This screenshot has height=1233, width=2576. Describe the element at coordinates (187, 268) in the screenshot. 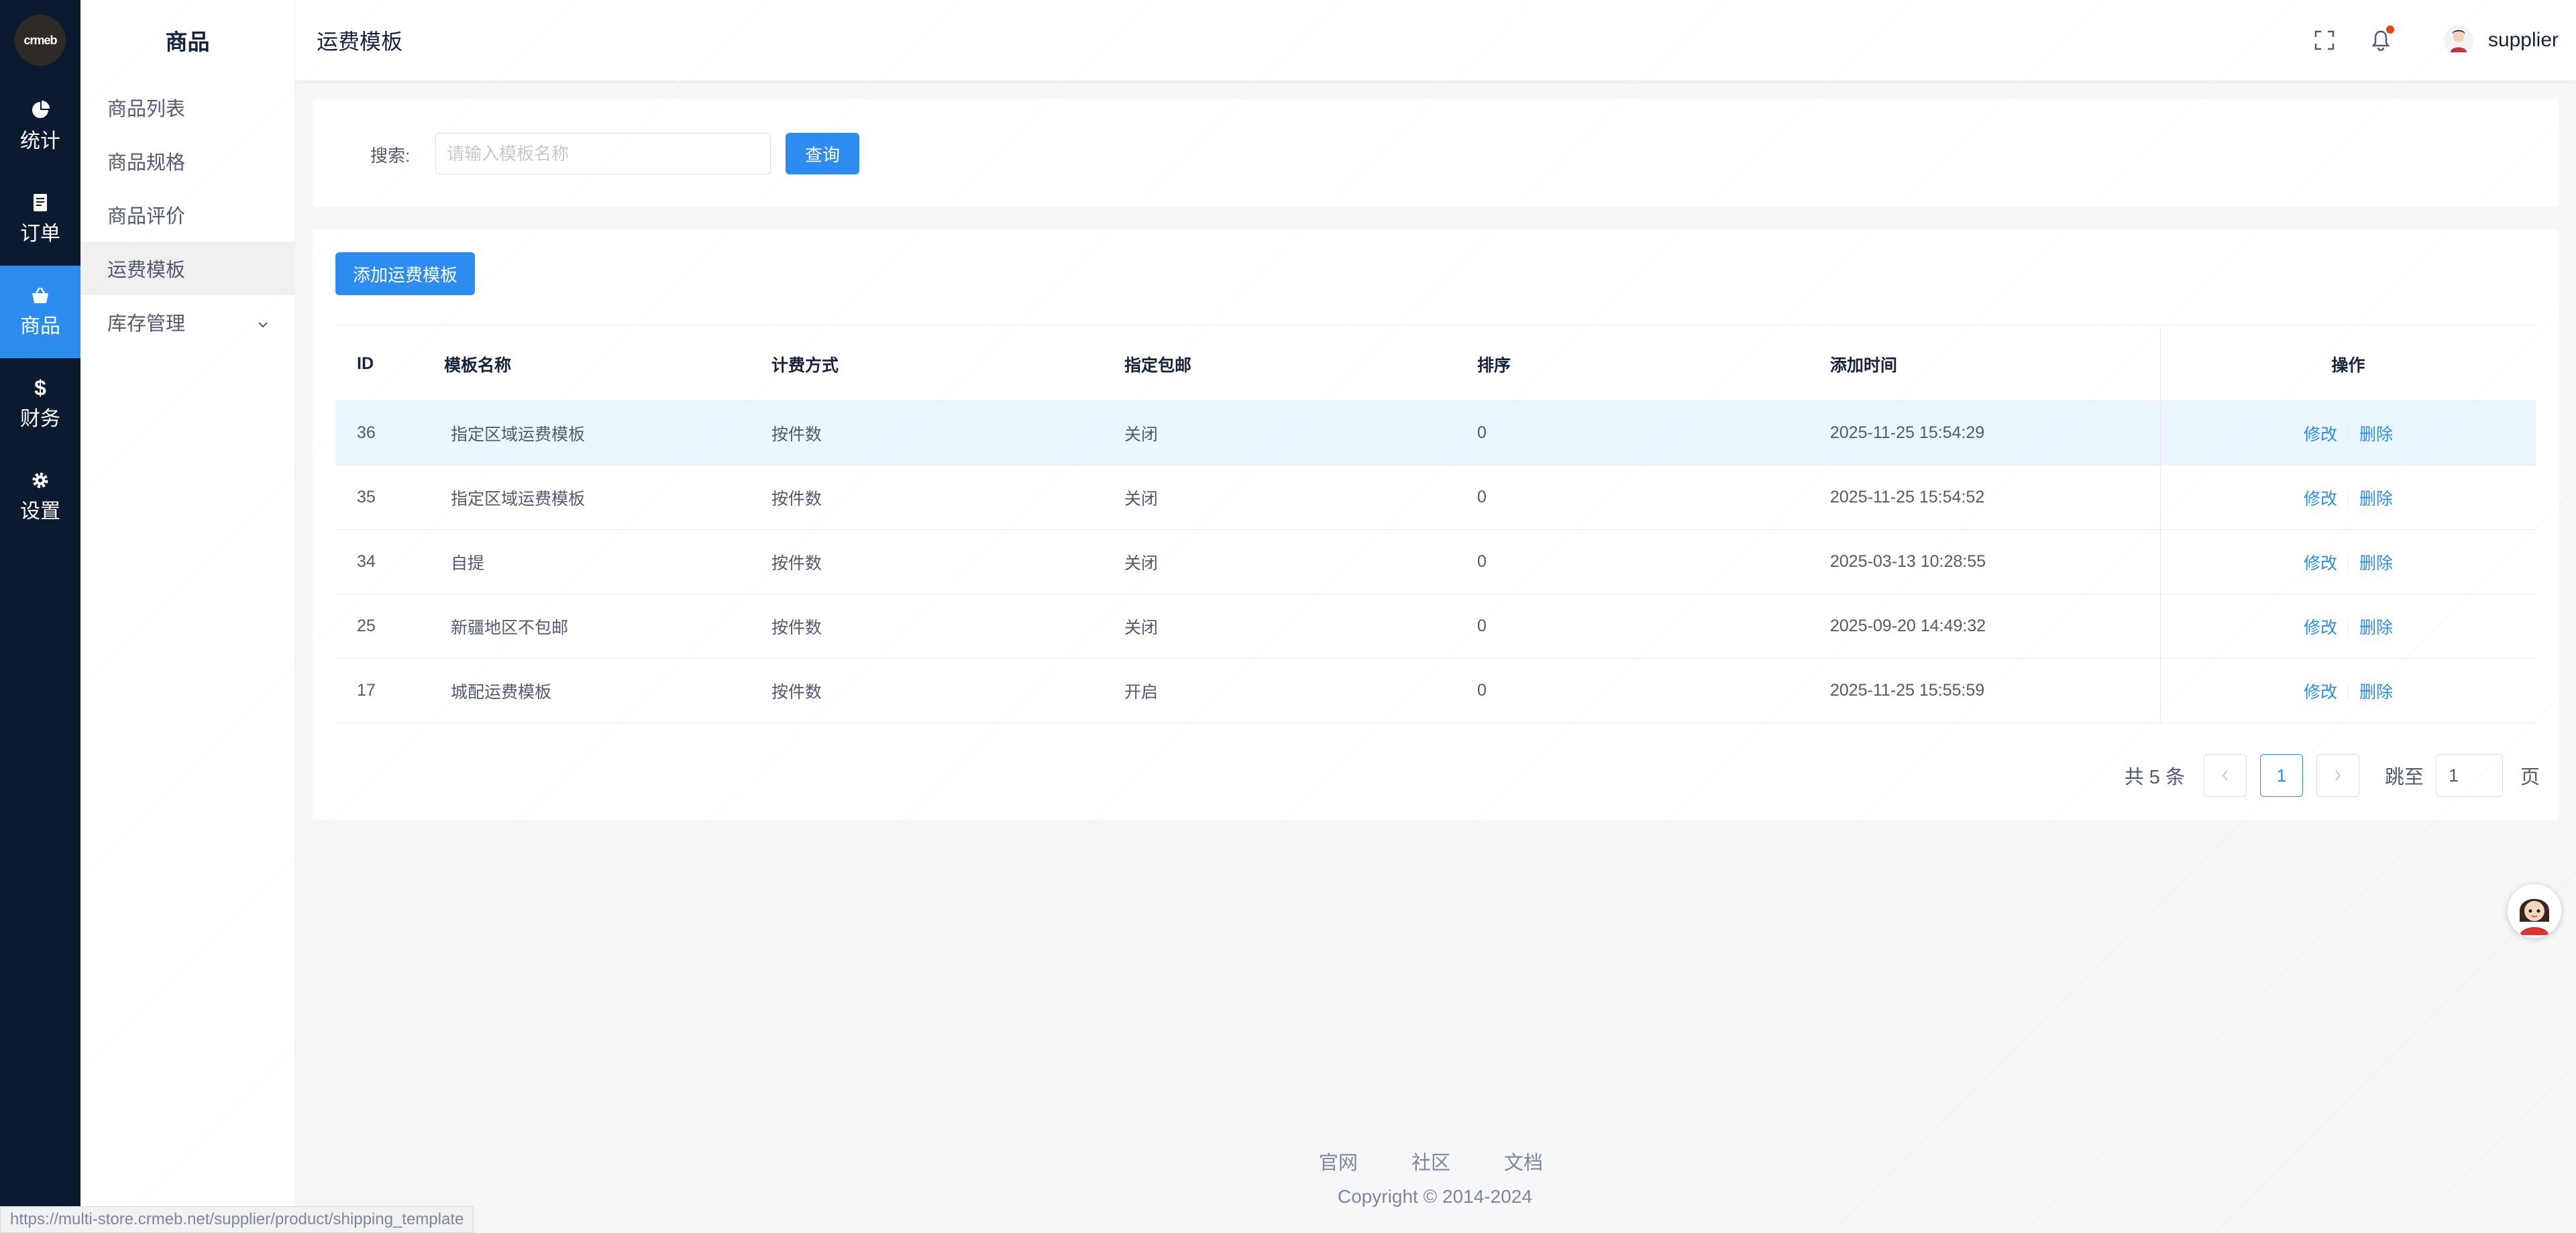

I see `sub-menu-item-shipping-template: 运费模板` at that location.